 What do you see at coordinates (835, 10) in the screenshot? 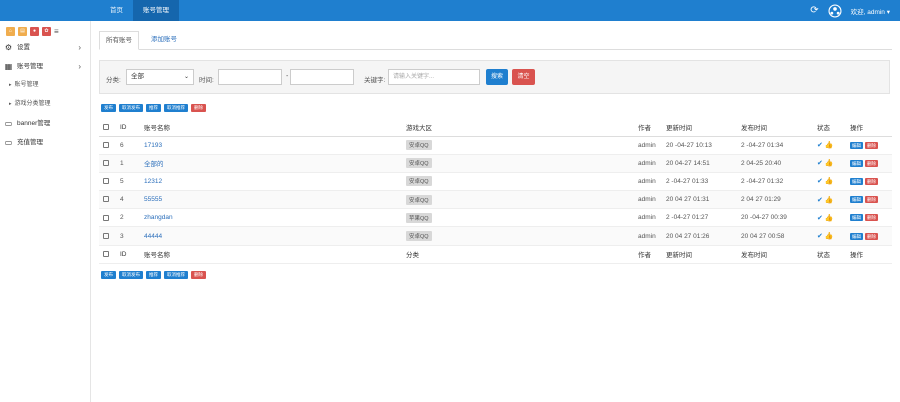
I see `user-avatar-icon` at bounding box center [835, 10].